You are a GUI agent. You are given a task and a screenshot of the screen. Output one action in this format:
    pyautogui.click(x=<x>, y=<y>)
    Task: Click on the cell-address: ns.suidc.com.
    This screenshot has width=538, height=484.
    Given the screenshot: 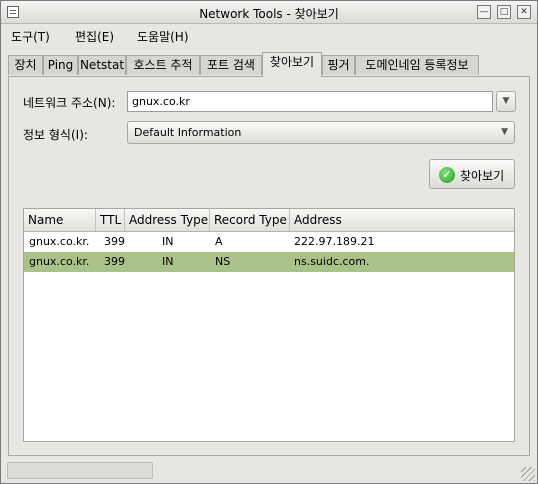 What is the action you would take?
    pyautogui.click(x=332, y=261)
    